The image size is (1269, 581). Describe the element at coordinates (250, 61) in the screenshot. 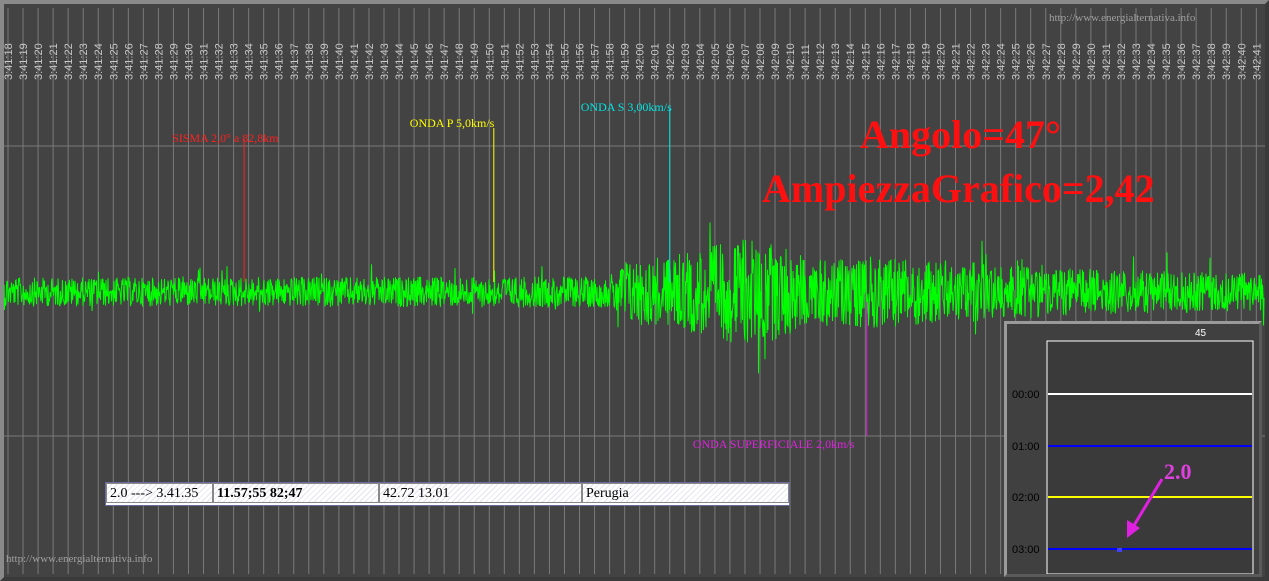

I see `x-tick-label: 3:41:34` at that location.